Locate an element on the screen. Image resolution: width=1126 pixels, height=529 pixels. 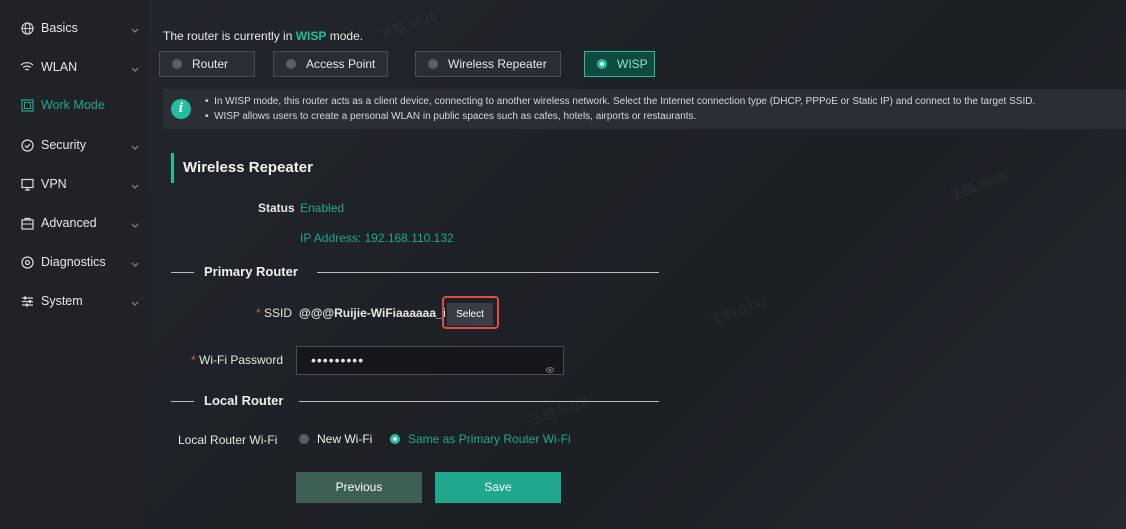
wifi-password-field: ••••••••• is located at coordinates (430, 360).